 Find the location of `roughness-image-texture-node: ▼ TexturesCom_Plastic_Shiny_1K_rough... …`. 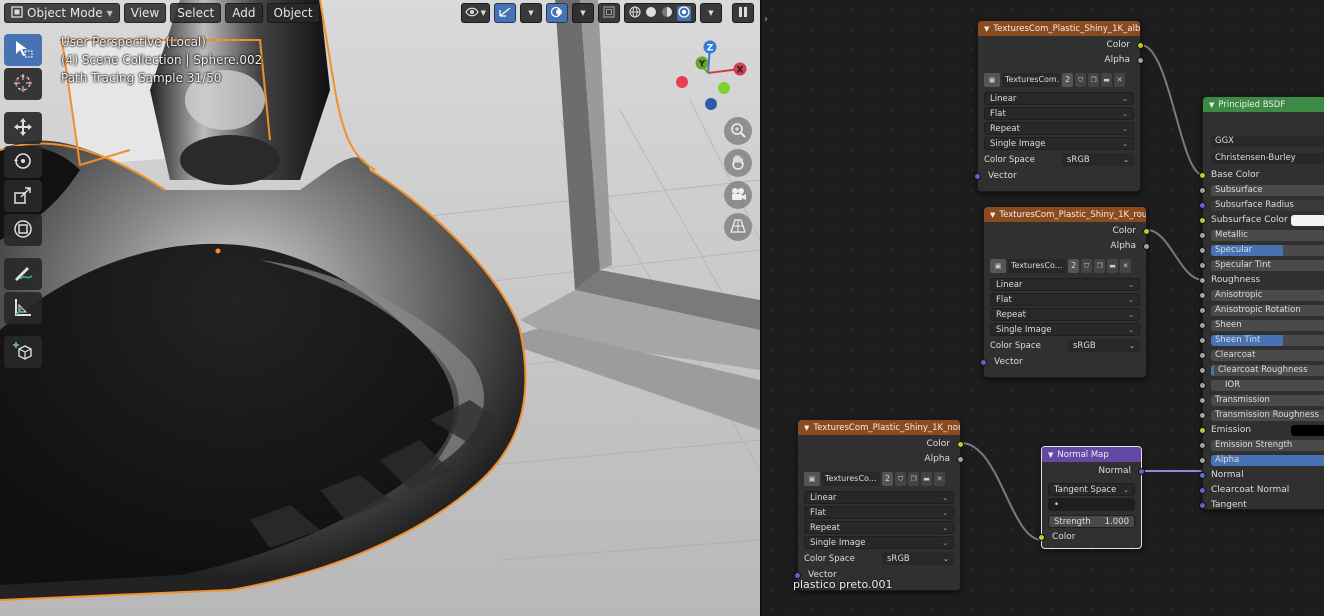

roughness-image-texture-node: ▼ TexturesCom_Plastic_Shiny_1K_rough... … is located at coordinates (1065, 292).